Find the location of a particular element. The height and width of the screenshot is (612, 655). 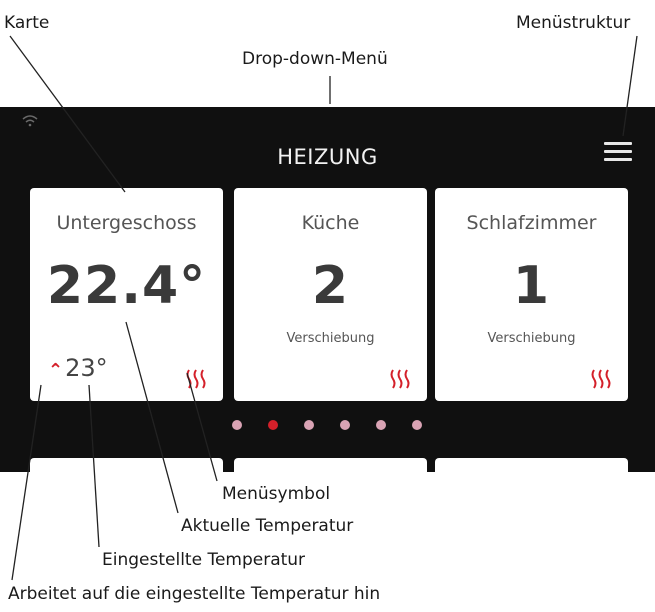

pagination-dots is located at coordinates (327, 427).